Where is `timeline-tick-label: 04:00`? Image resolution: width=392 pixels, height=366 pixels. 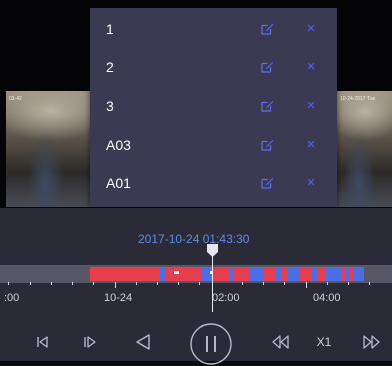 timeline-tick-label: 04:00 is located at coordinates (327, 298).